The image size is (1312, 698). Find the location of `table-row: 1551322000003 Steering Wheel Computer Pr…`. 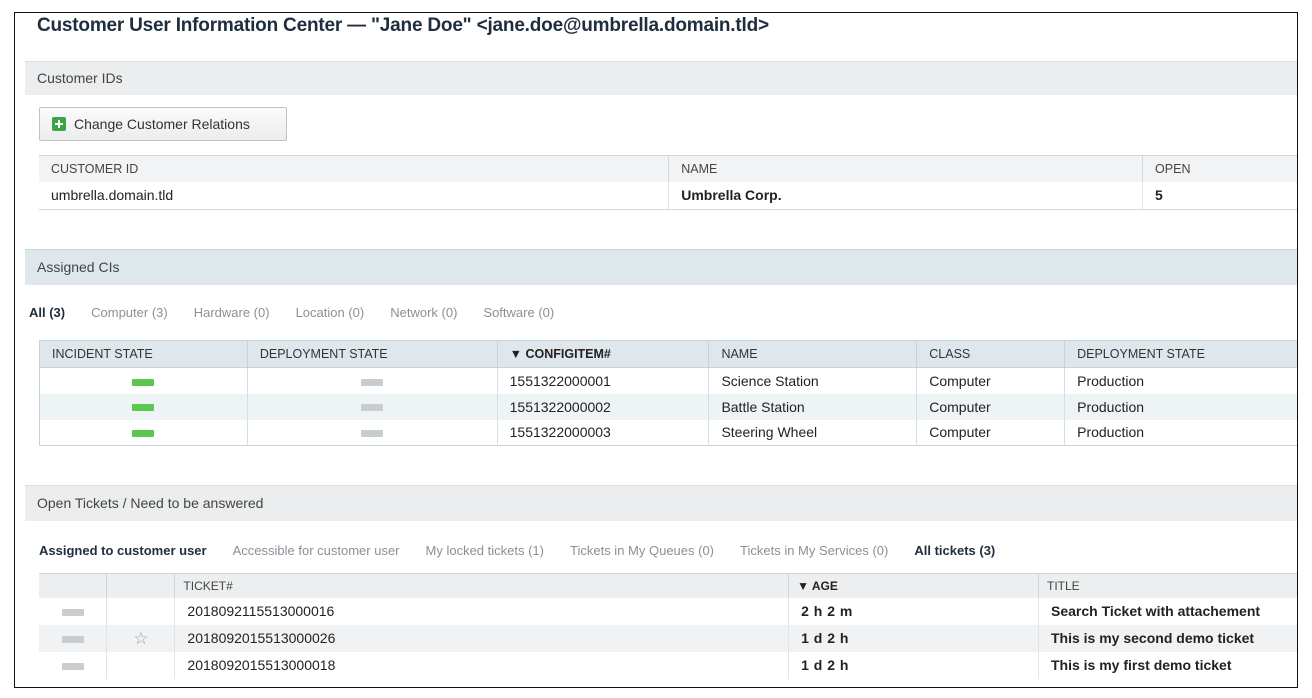

table-row: 1551322000003 Steering Wheel Computer Pr… is located at coordinates (668, 432).